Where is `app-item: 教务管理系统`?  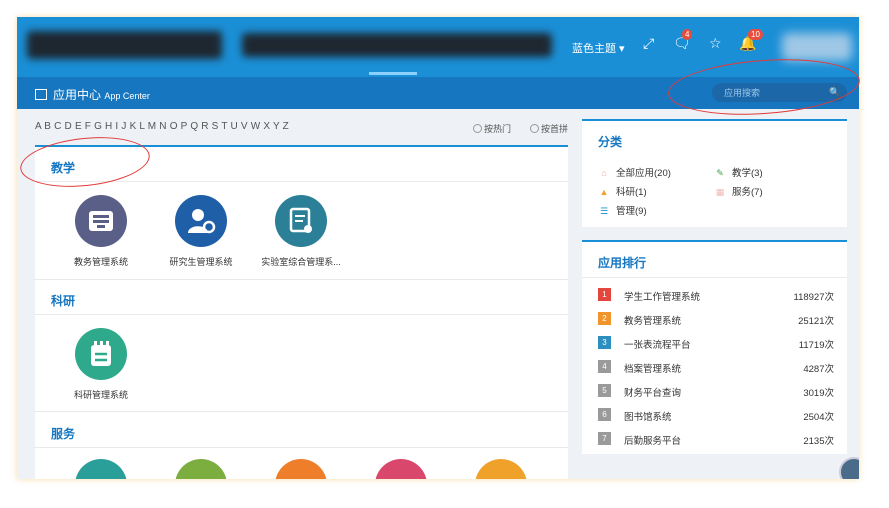
app-item: 教务管理系统 is located at coordinates (101, 231).